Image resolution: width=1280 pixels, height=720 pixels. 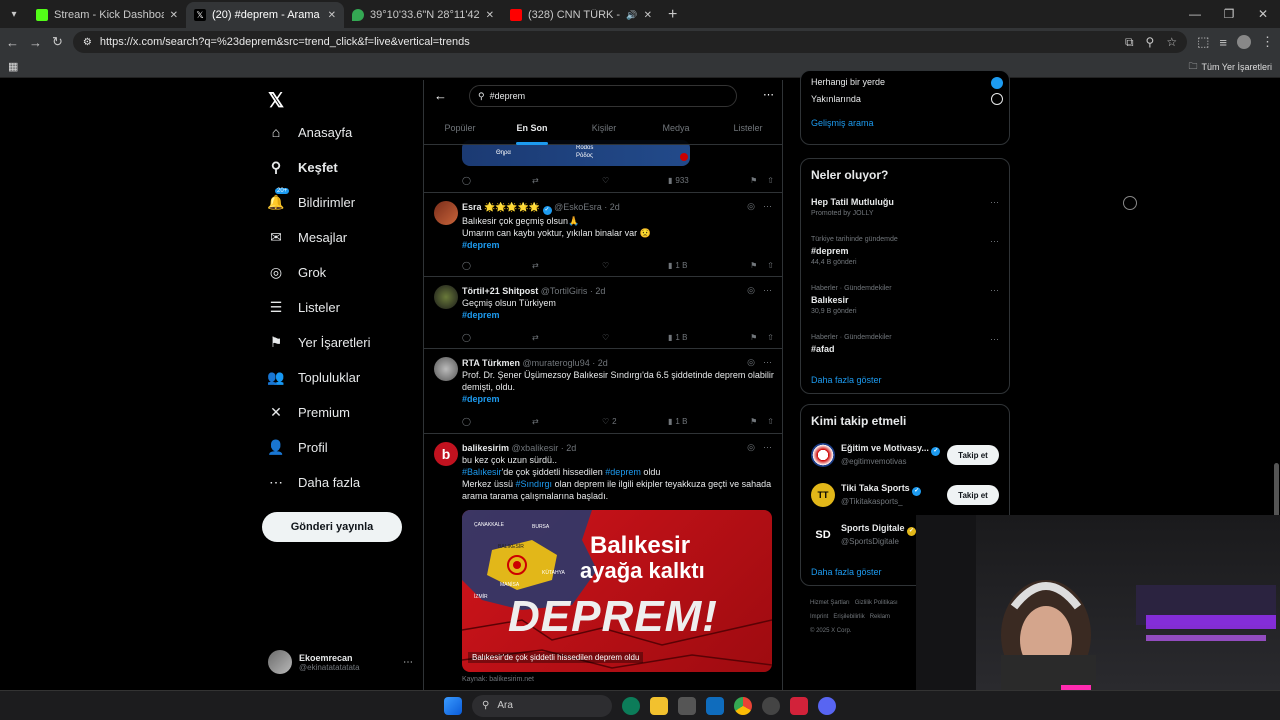 I want to click on link-source: Kaynak: balikesirim.net, so click(x=498, y=679).